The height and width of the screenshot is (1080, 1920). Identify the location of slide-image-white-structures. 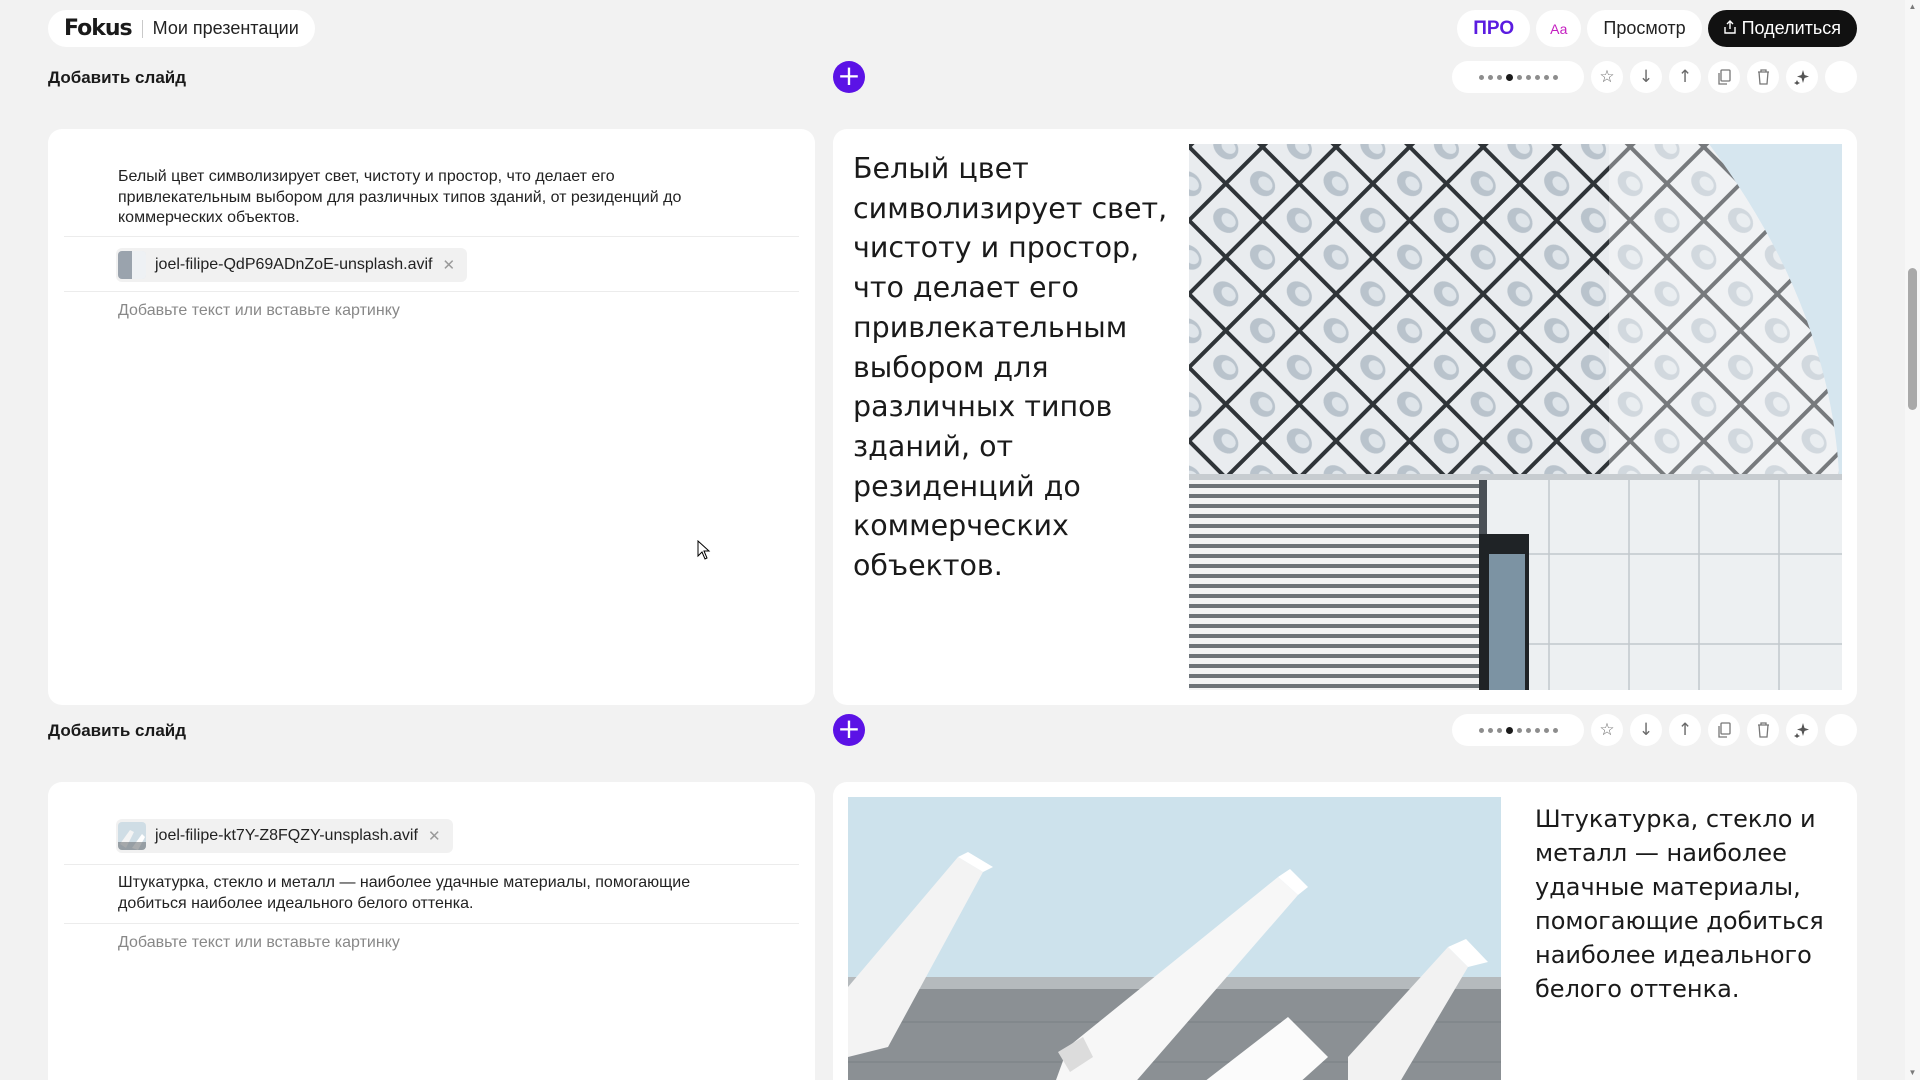
(1174, 938).